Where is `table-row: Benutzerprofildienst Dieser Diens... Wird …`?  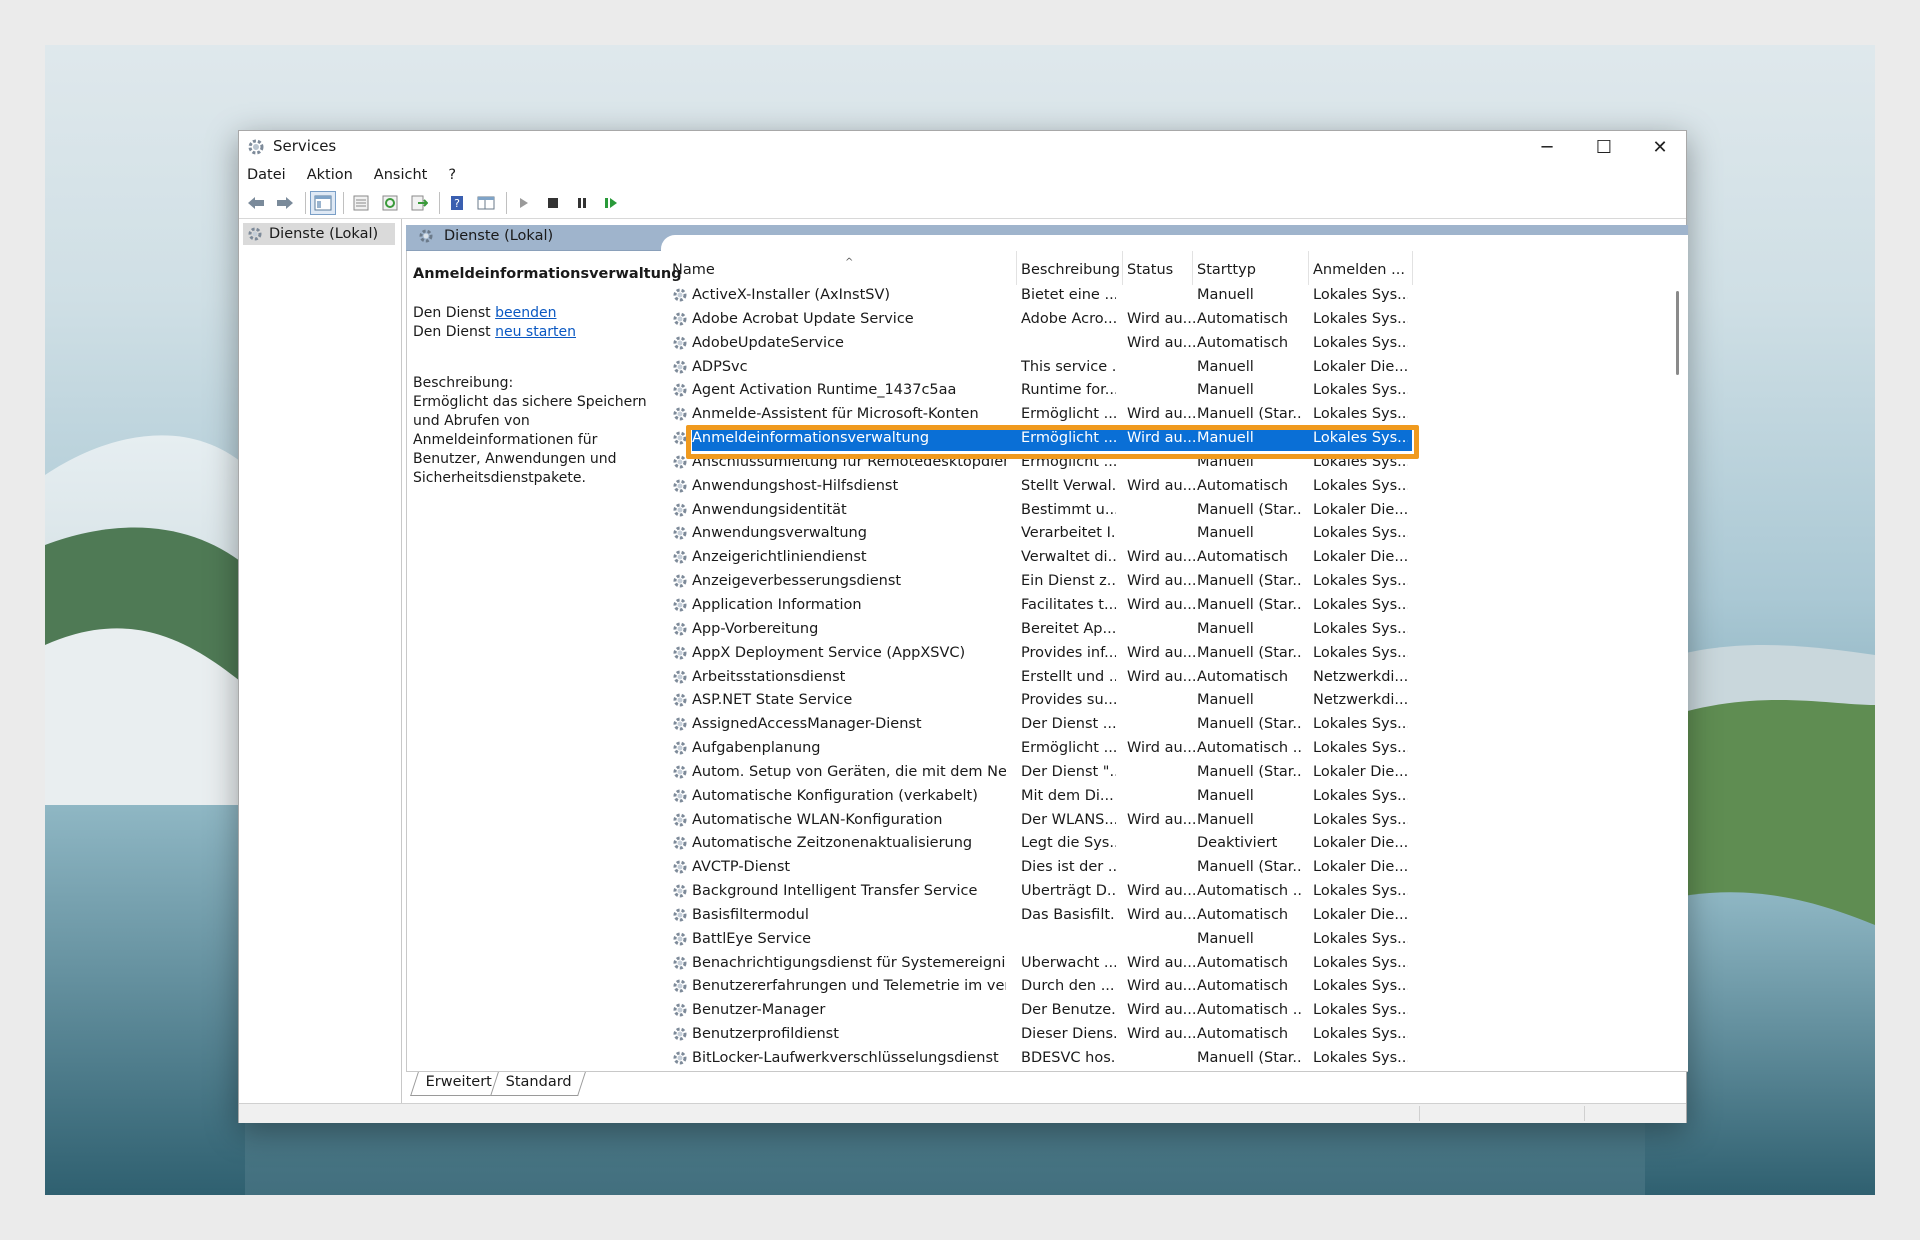 table-row: Benutzerprofildienst Dieser Diens... Wird … is located at coordinates (1168, 1036).